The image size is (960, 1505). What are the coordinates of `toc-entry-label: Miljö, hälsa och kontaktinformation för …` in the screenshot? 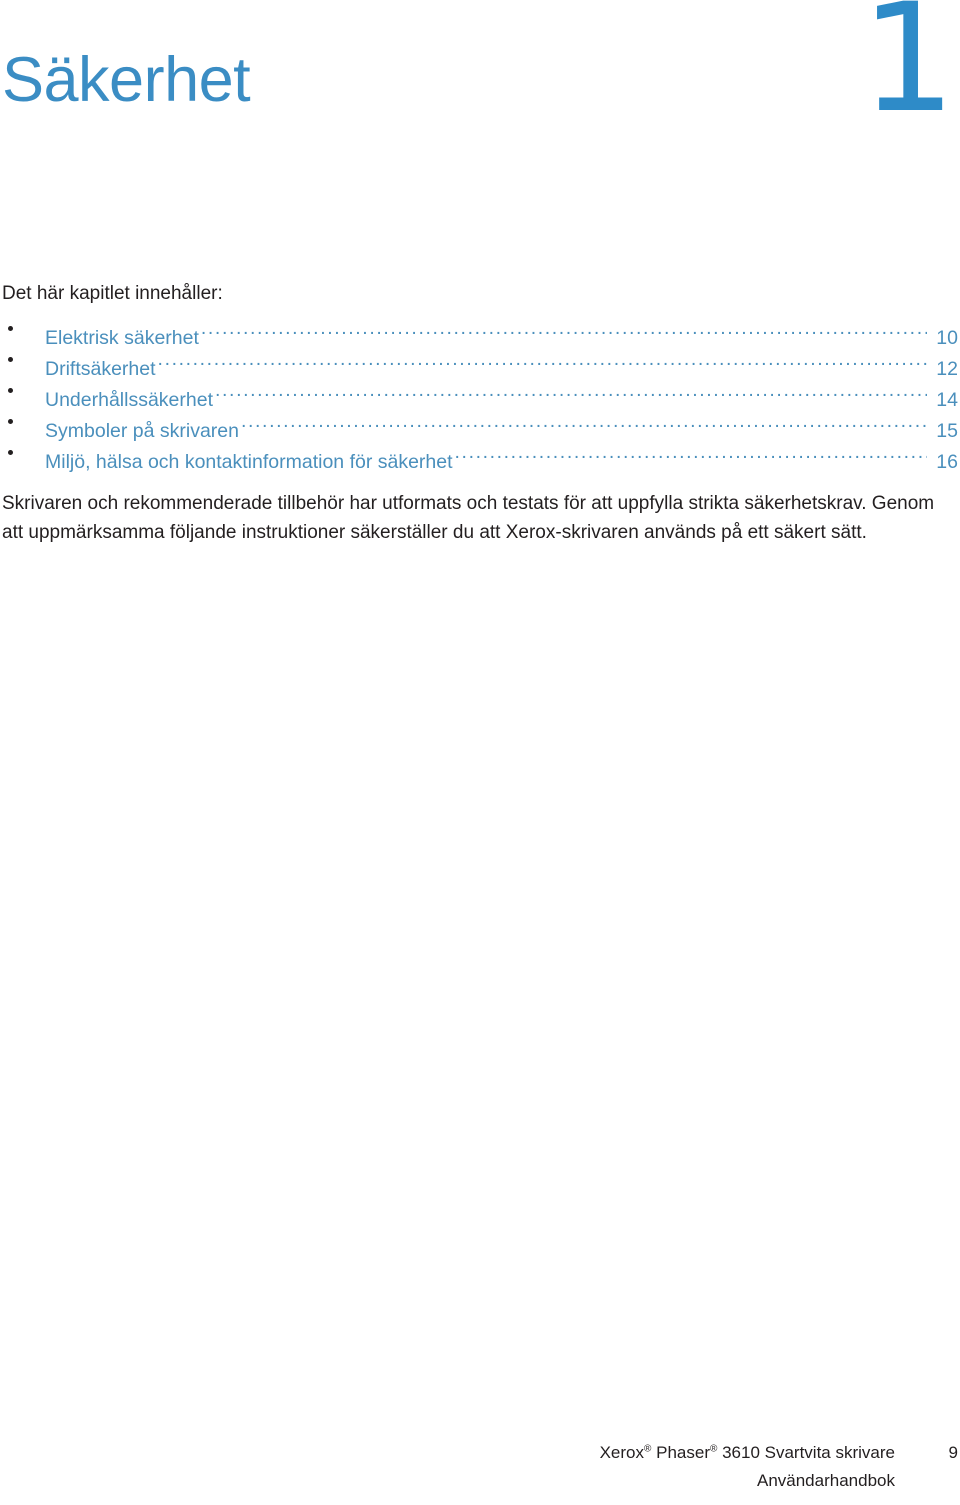 It's located at (249, 462).